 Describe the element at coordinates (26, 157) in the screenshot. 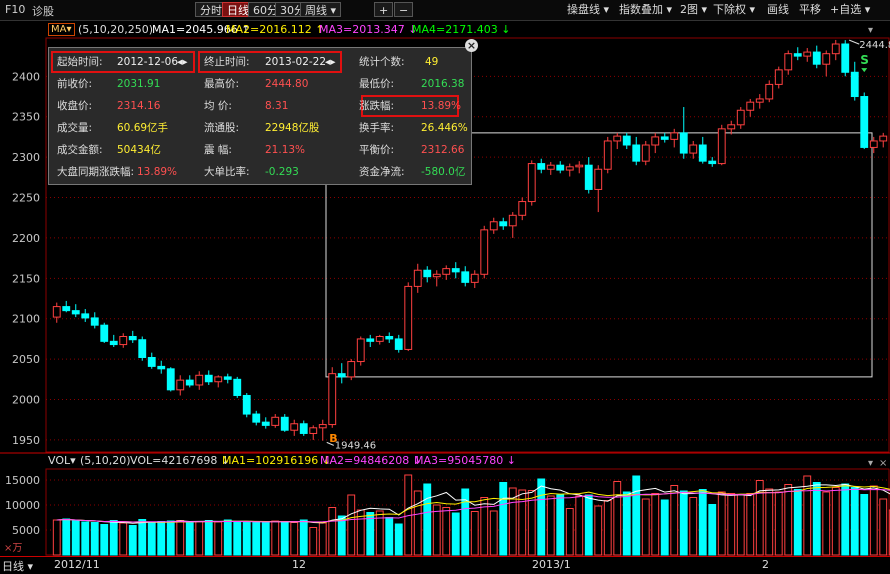

I see `price-tick-7: 2300` at that location.